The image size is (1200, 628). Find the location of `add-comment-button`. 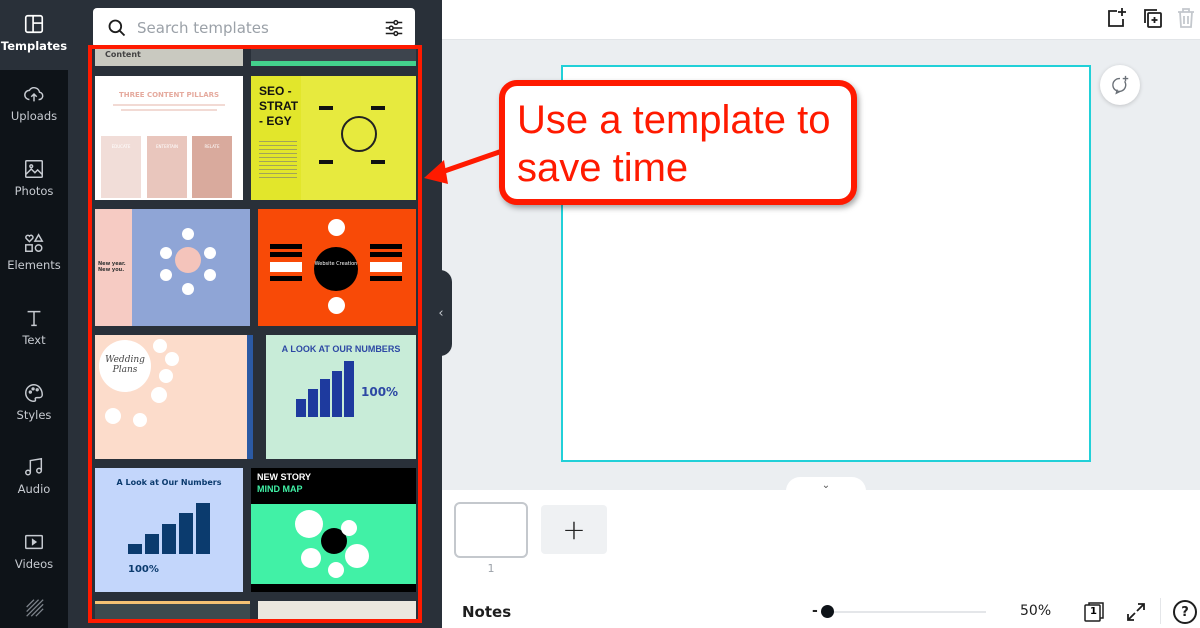

add-comment-button is located at coordinates (1120, 85).